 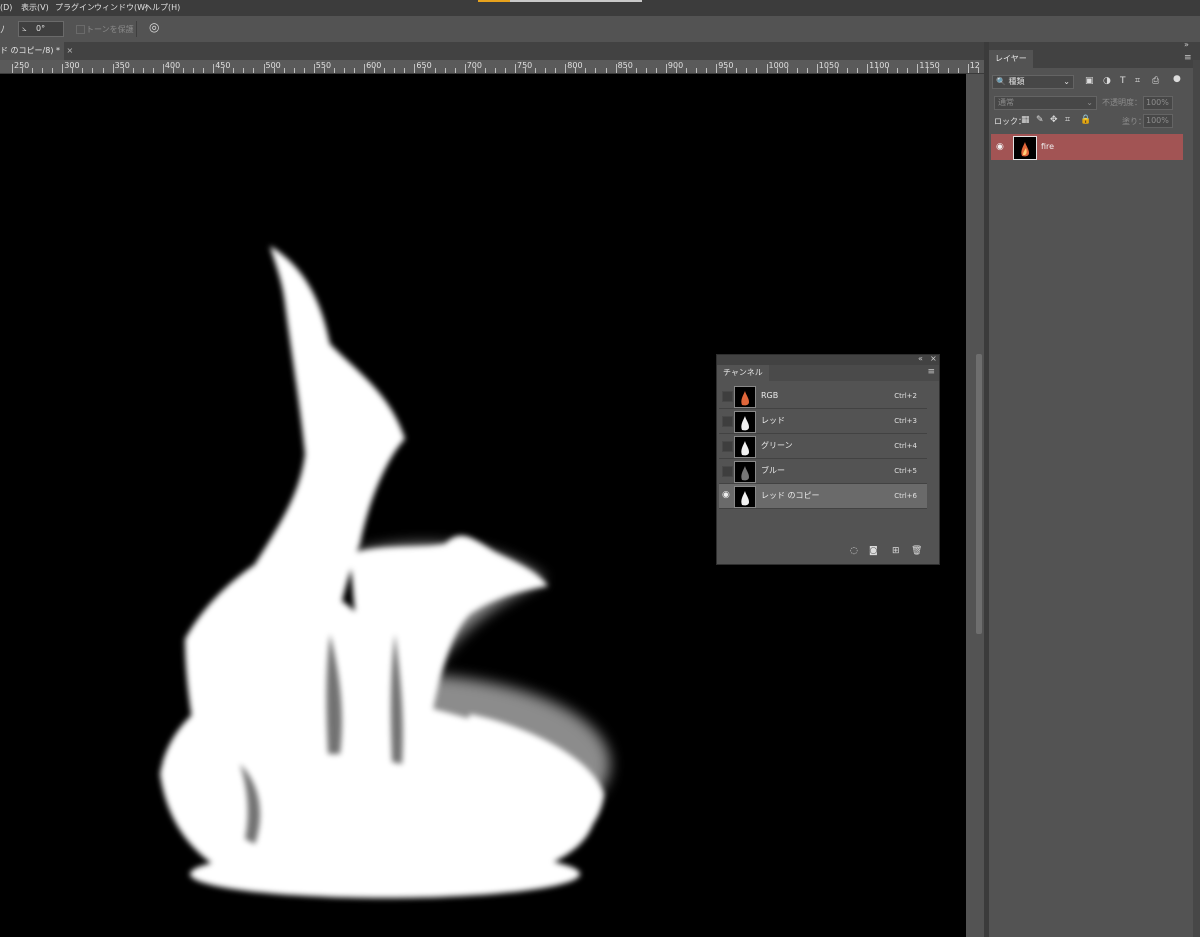 I want to click on channel-name: レッド, so click(x=773, y=420).